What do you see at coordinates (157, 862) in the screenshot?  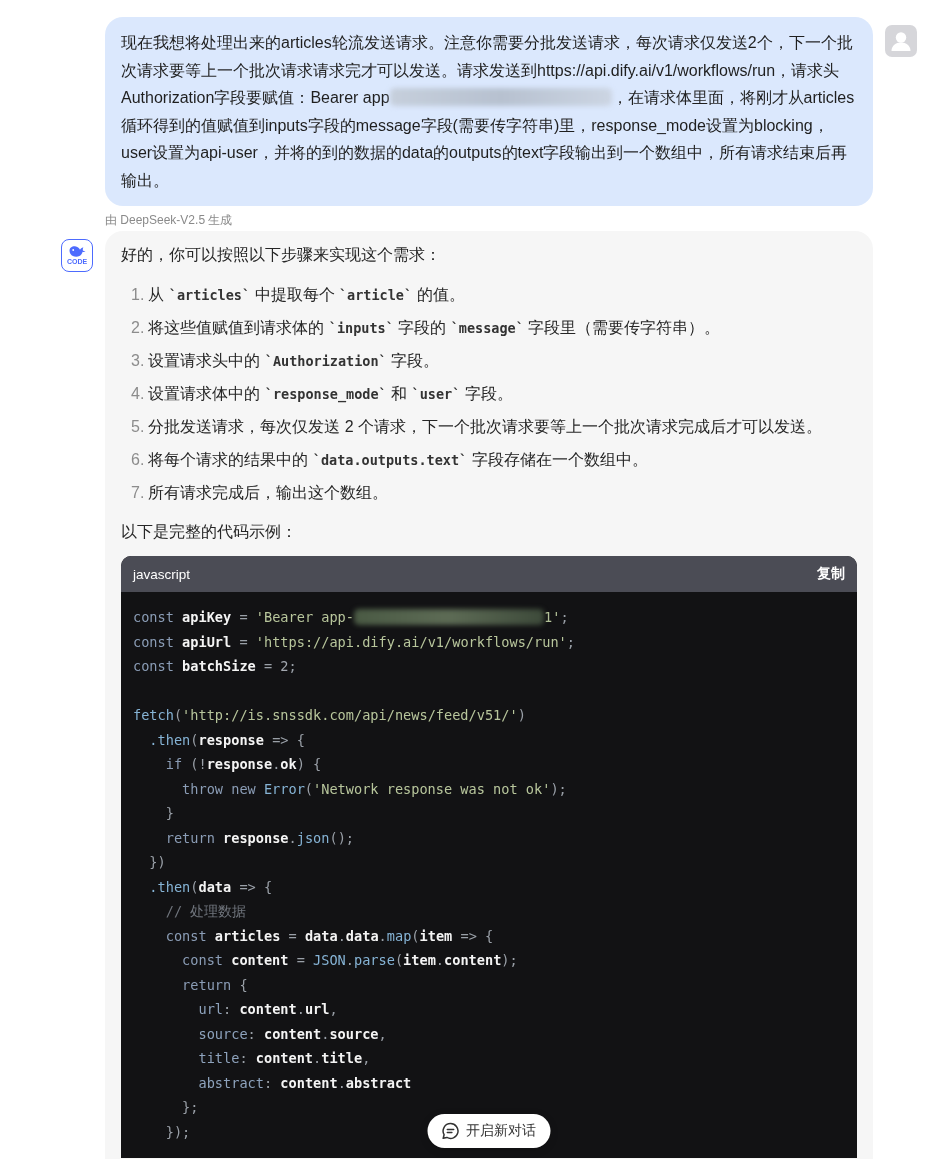 I see `code-line: })` at bounding box center [157, 862].